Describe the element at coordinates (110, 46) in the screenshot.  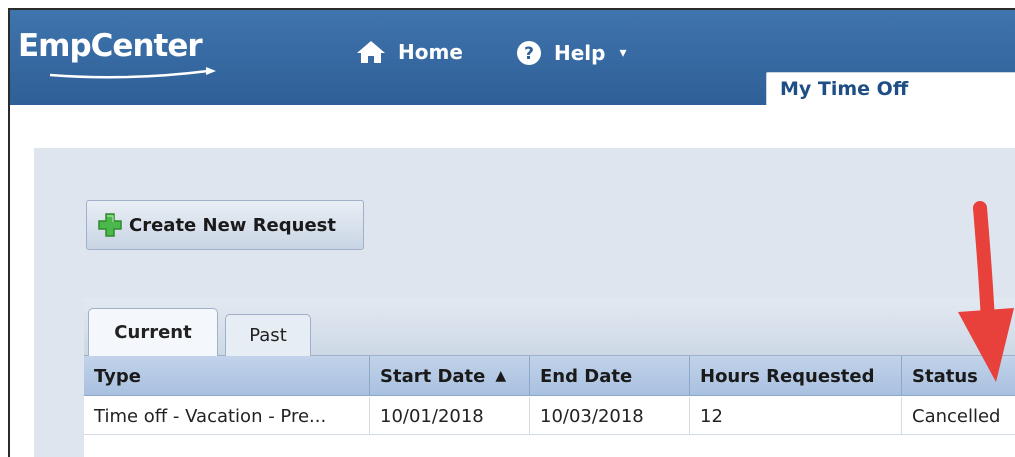
I see `app-logo: EmpCenter` at that location.